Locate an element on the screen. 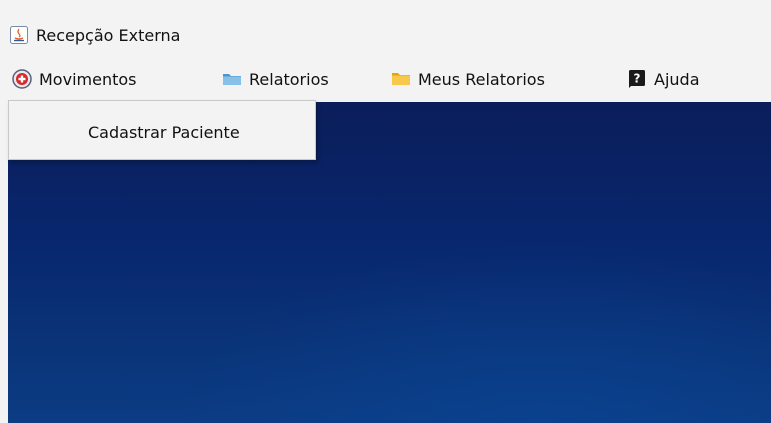  help-icon: ? is located at coordinates (637, 79).